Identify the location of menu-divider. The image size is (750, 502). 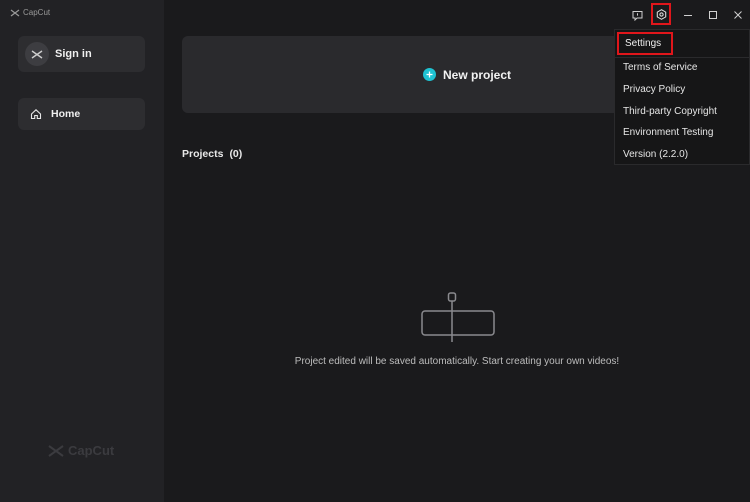
(682, 57).